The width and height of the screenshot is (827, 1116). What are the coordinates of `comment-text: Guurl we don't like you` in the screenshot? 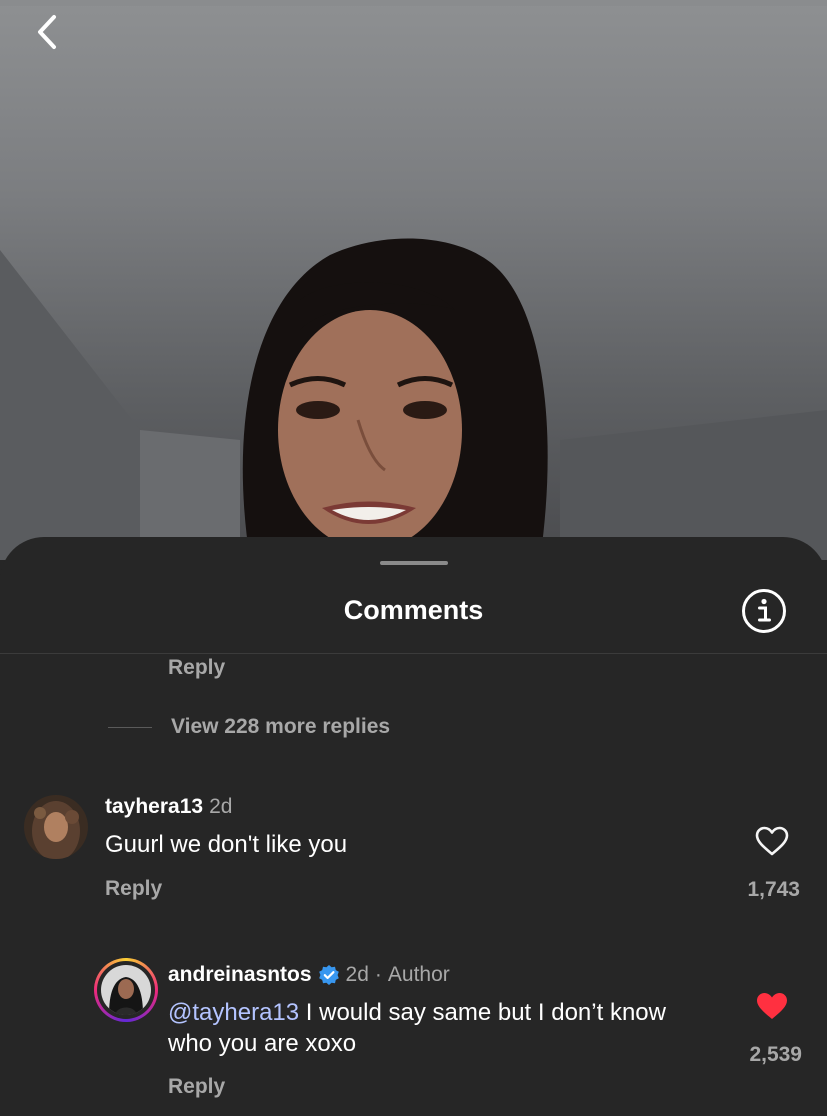 It's located at (226, 844).